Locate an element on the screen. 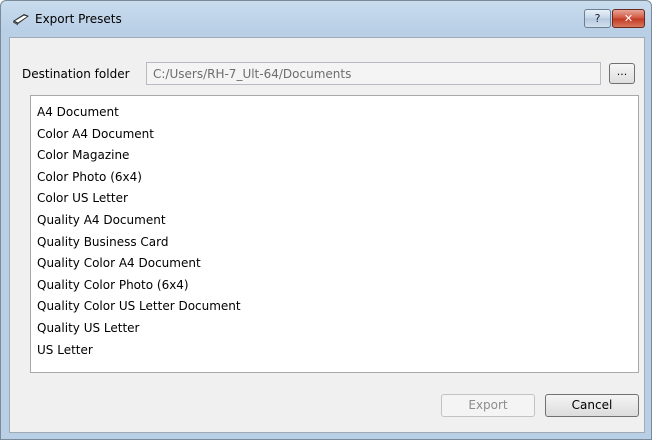  close-icon: ✕ is located at coordinates (628, 18).